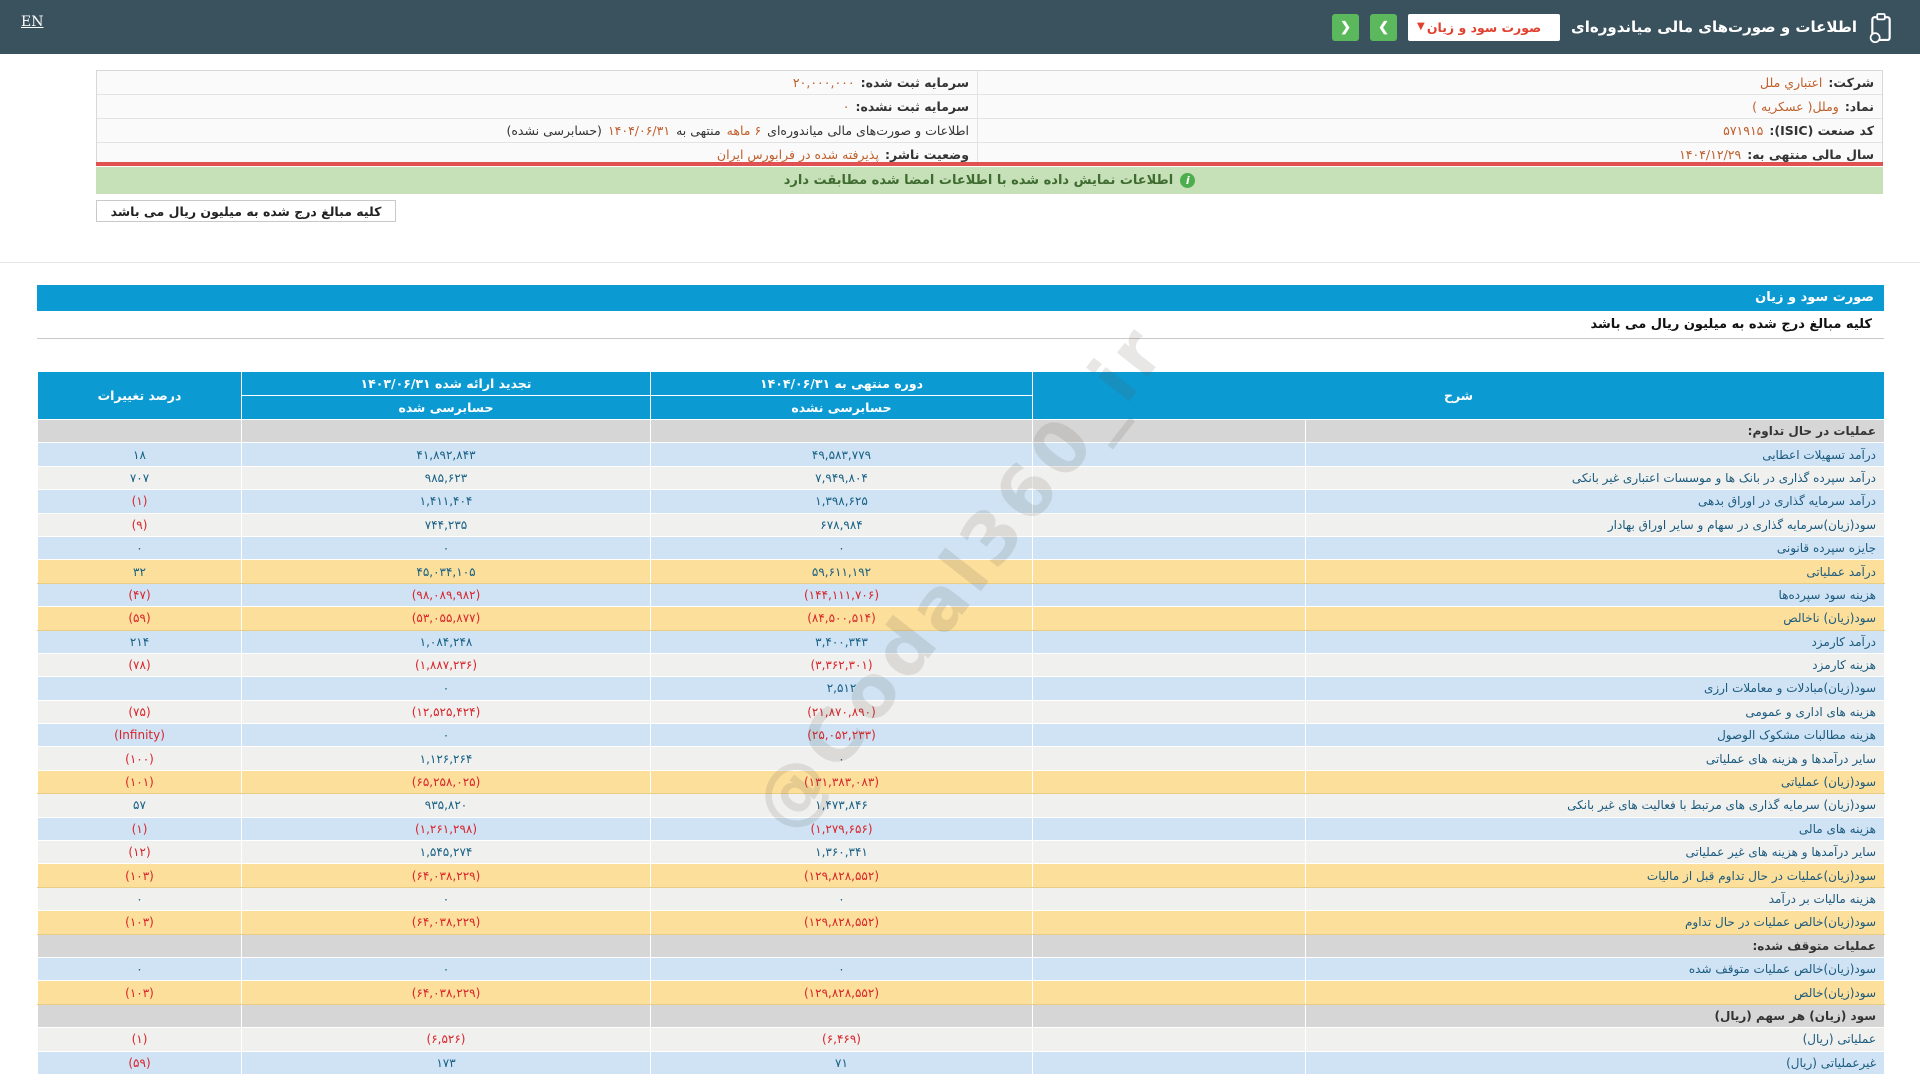 This screenshot has width=1920, height=1080. I want to click on row-label: هزینه های مالی, so click(1595, 829).